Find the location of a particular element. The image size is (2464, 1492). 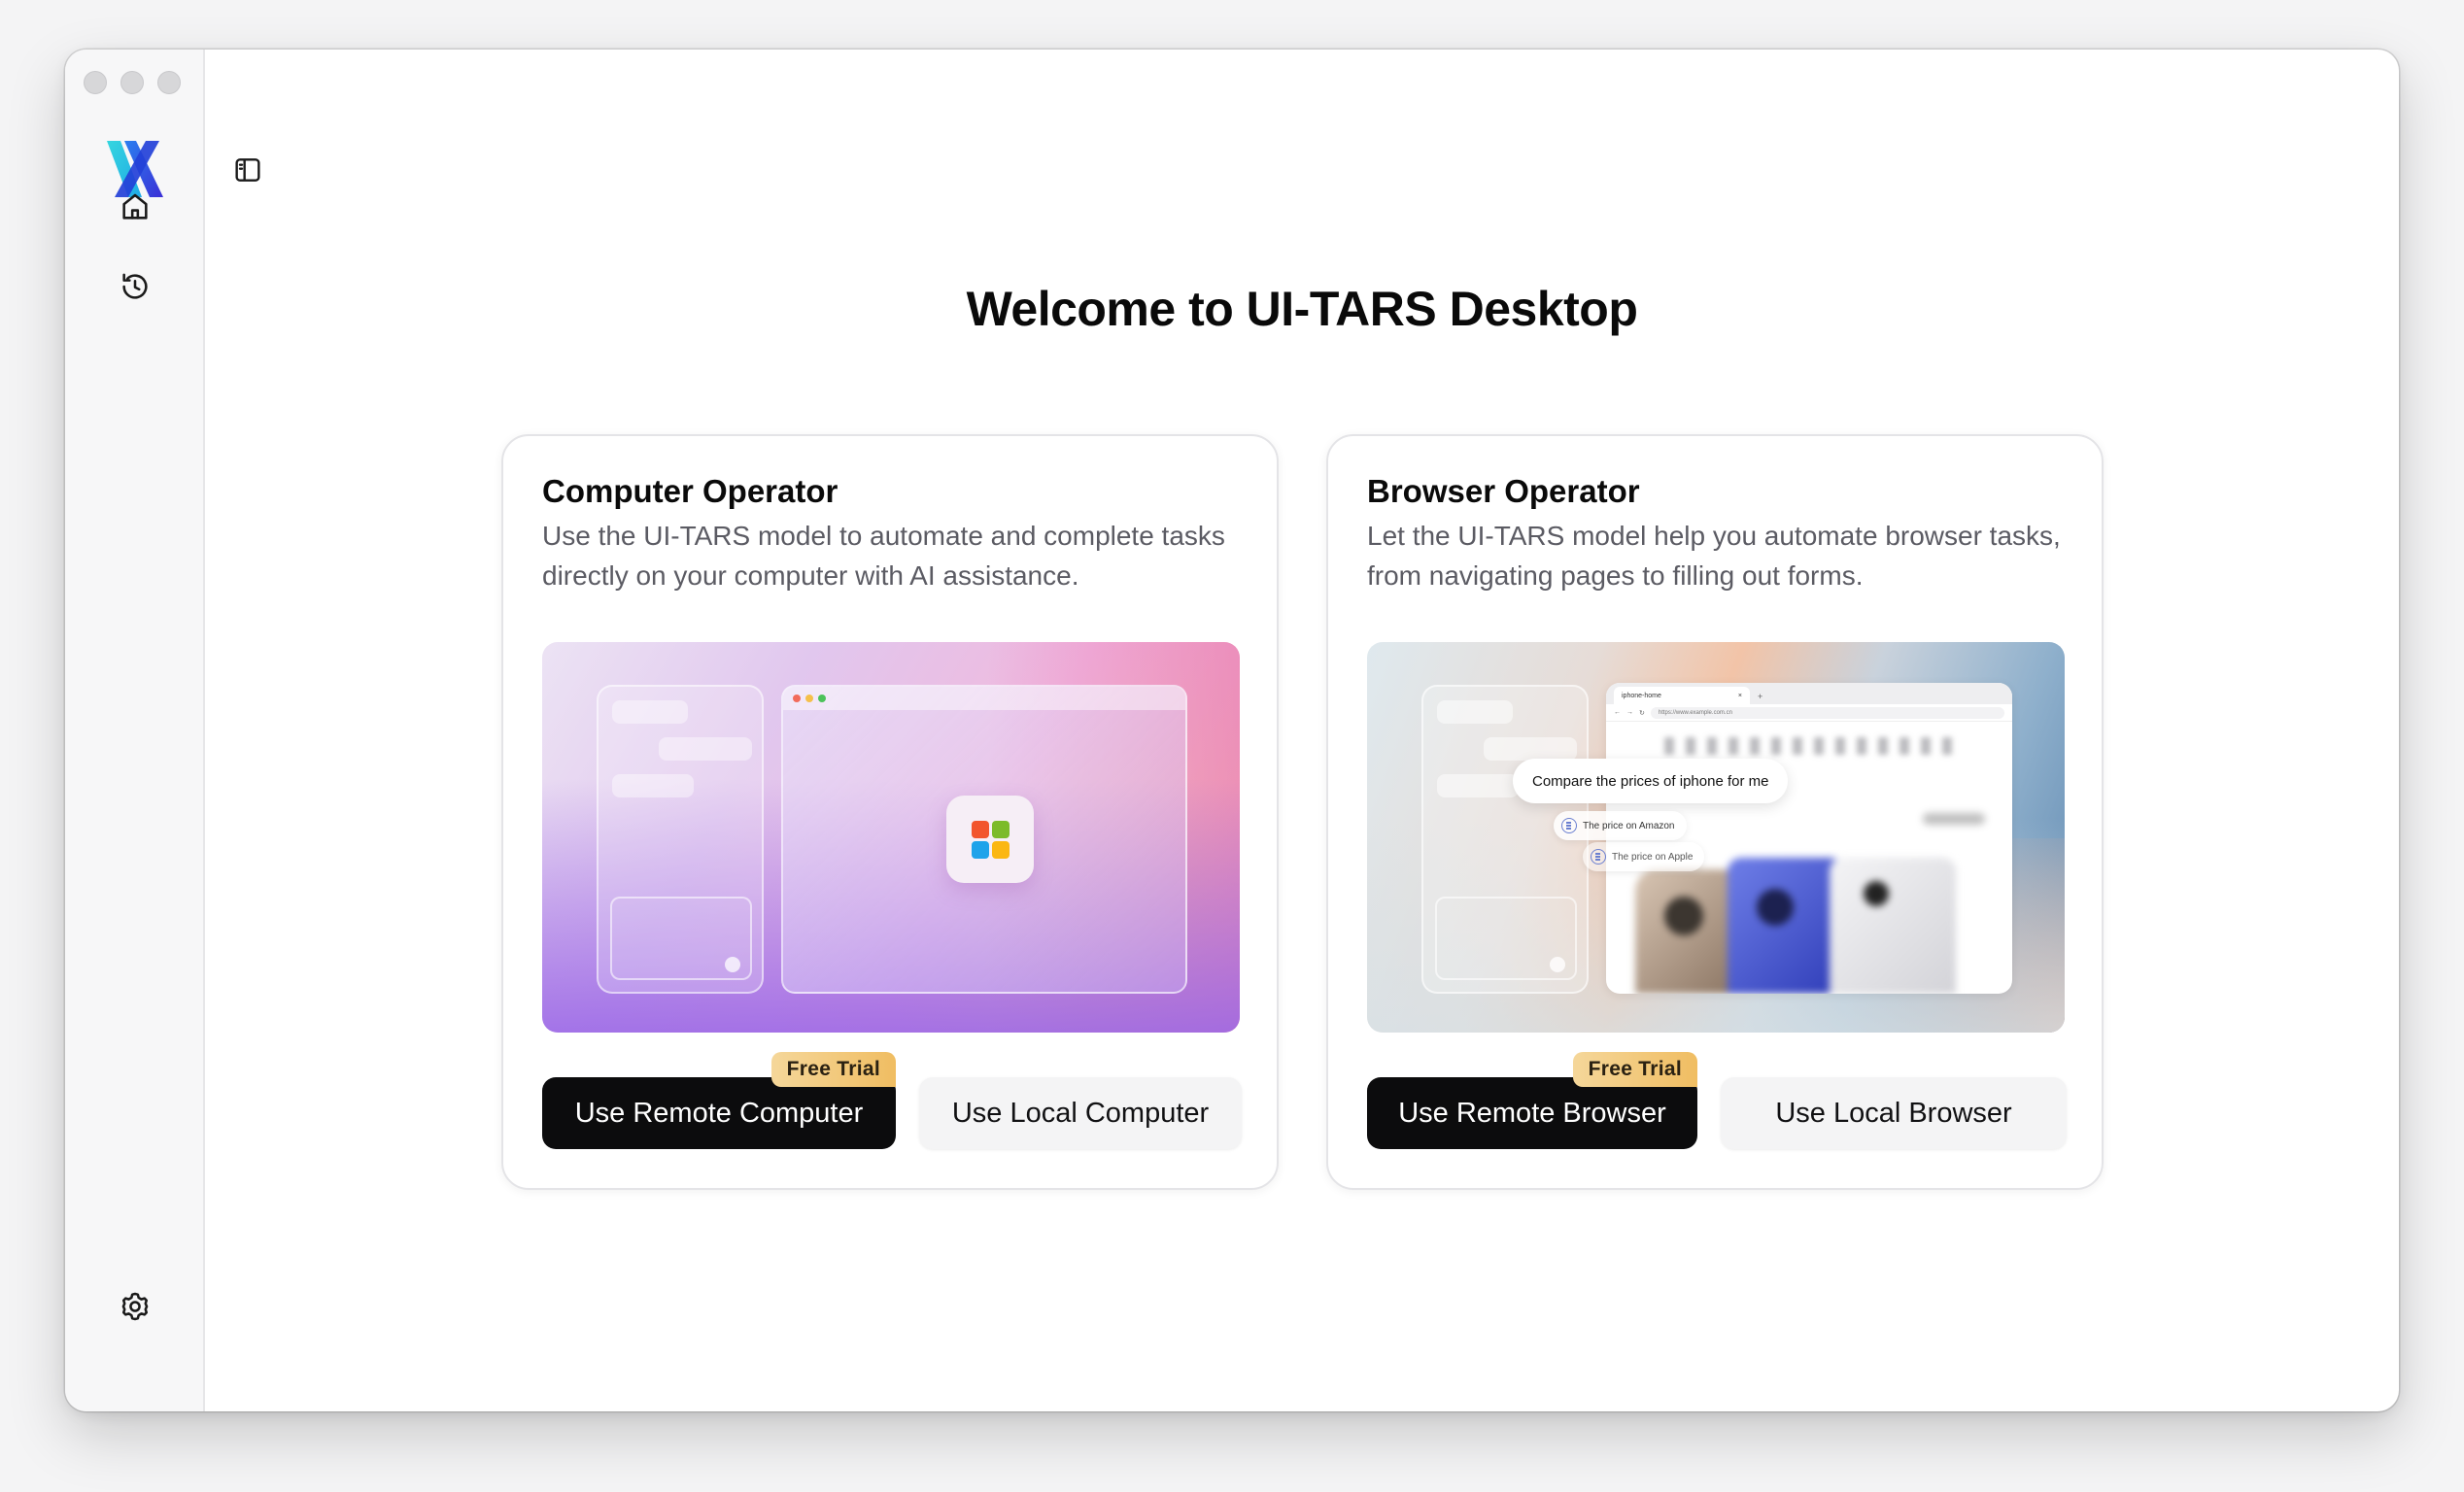

card-title: Computer Operator is located at coordinates (690, 491).